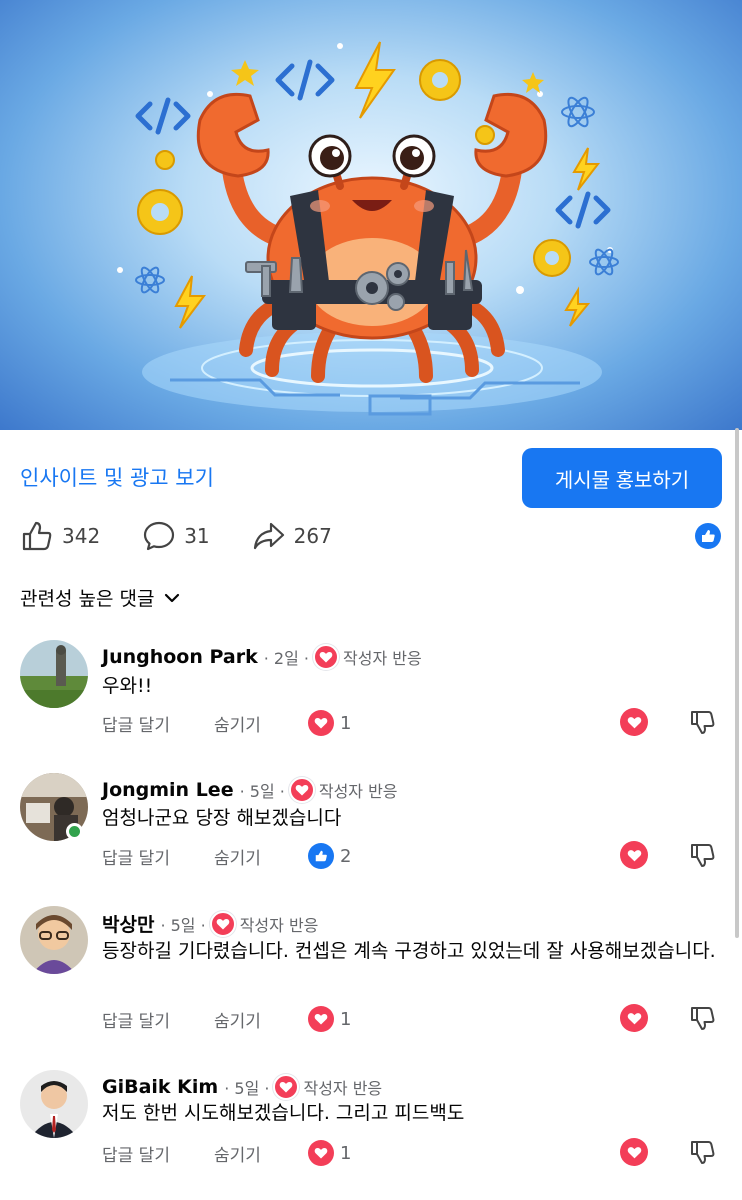  What do you see at coordinates (222, 818) in the screenshot?
I see `comment-text: 엄청나군요 당장 해보겠습니다` at bounding box center [222, 818].